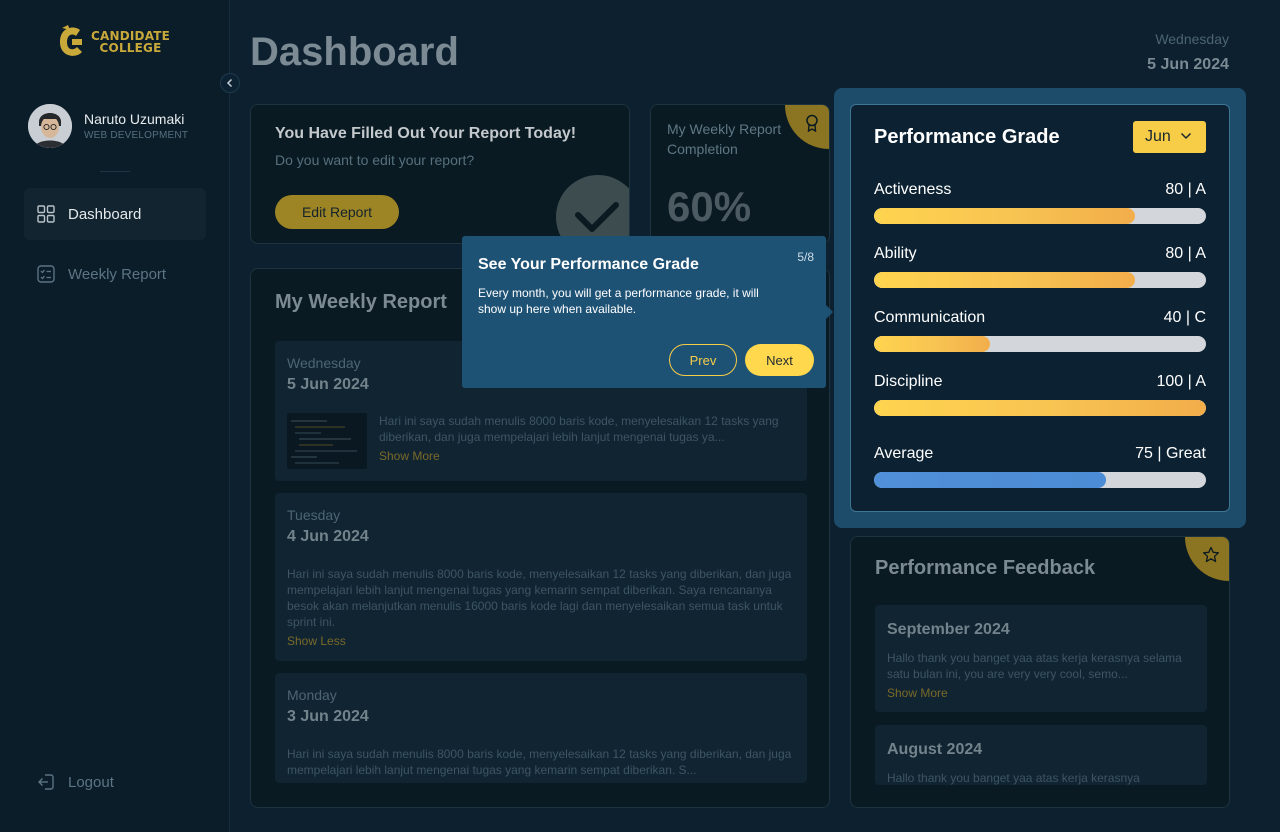 The image size is (1280, 832). Describe the element at coordinates (812, 123) in the screenshot. I see `badge-icon` at that location.